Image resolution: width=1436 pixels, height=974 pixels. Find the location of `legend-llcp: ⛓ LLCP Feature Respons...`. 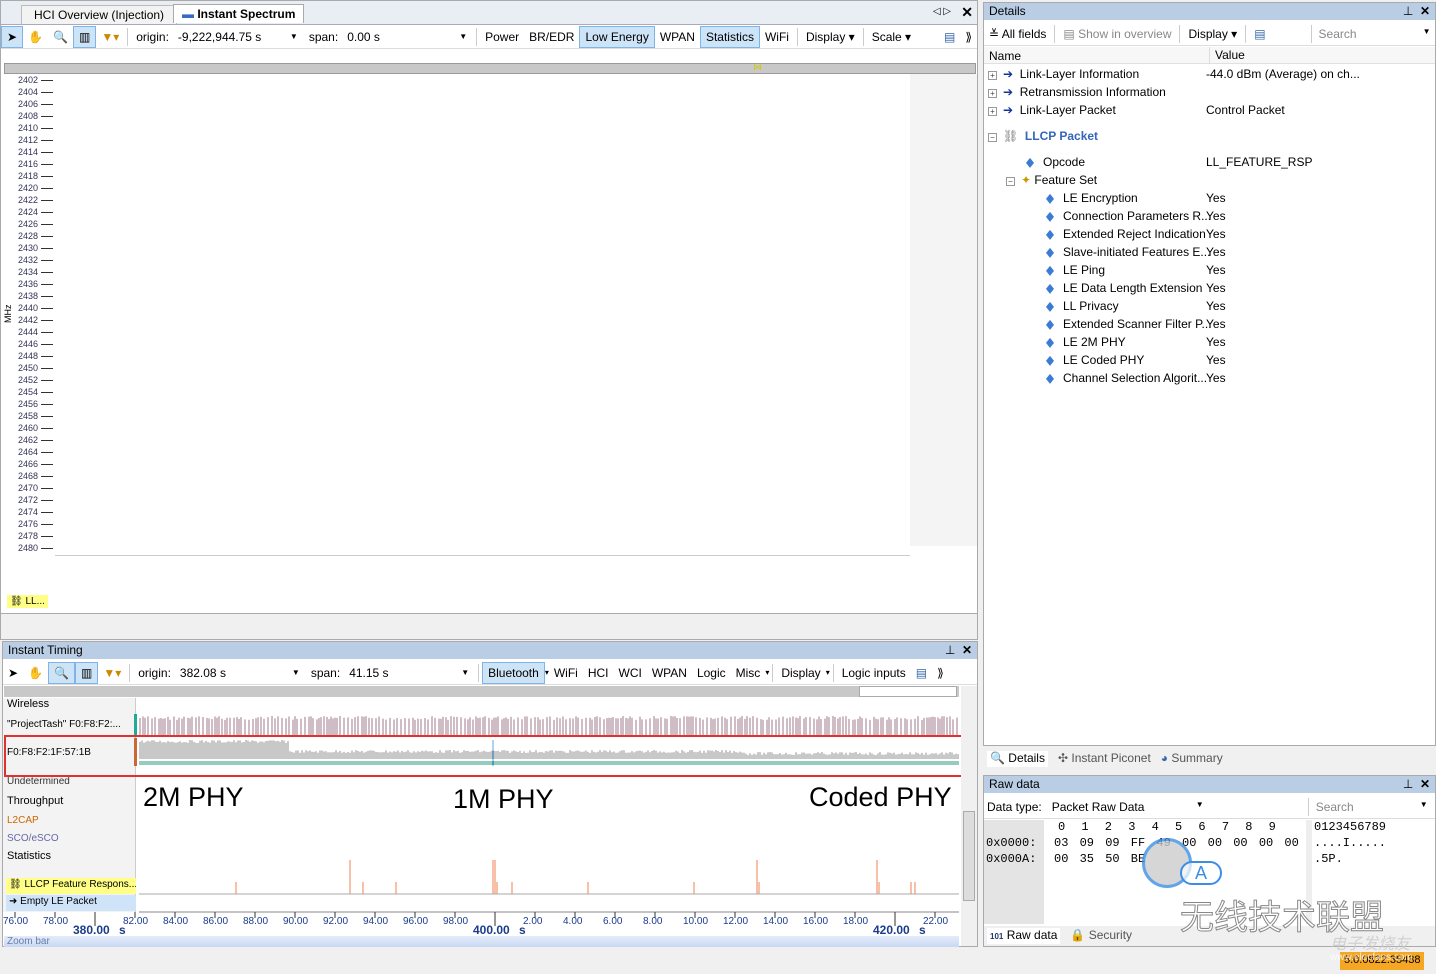

legend-llcp: ⛓ LLCP Feature Respons... is located at coordinates (71, 886).